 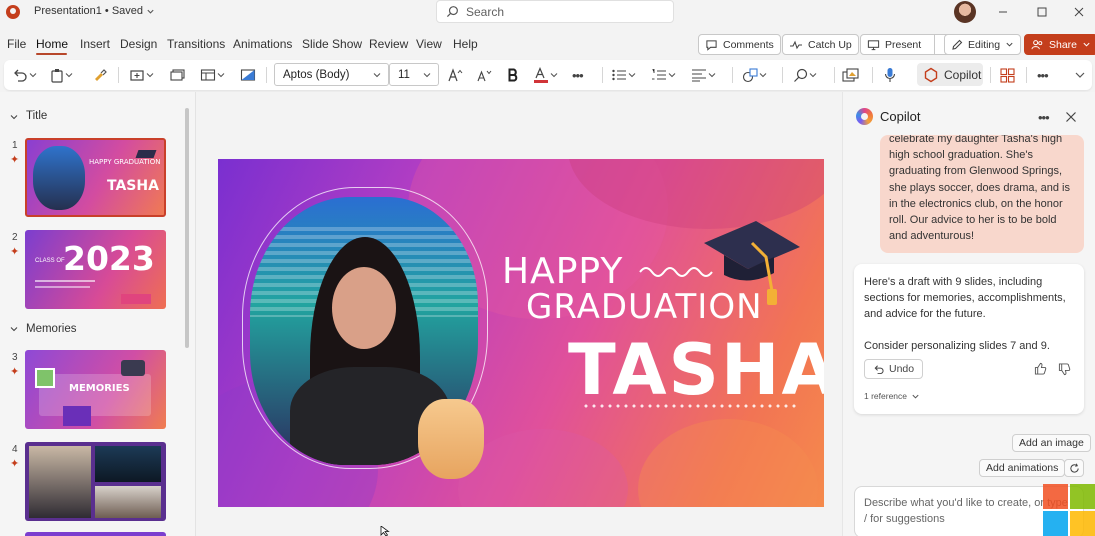 What do you see at coordinates (187, 228) in the screenshot?
I see `thumbnail-scrollbar` at bounding box center [187, 228].